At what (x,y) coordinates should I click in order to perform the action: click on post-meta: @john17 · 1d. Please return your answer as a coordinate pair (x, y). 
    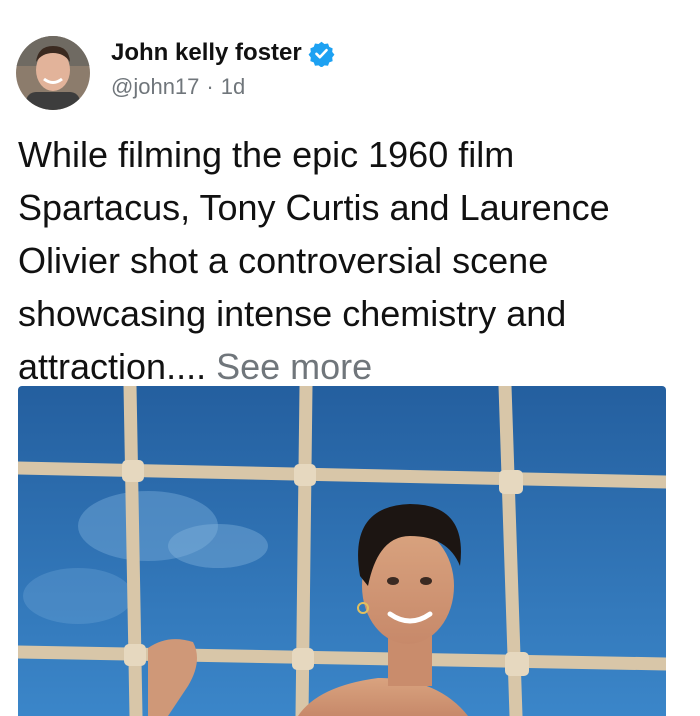
    Looking at the image, I should click on (178, 87).